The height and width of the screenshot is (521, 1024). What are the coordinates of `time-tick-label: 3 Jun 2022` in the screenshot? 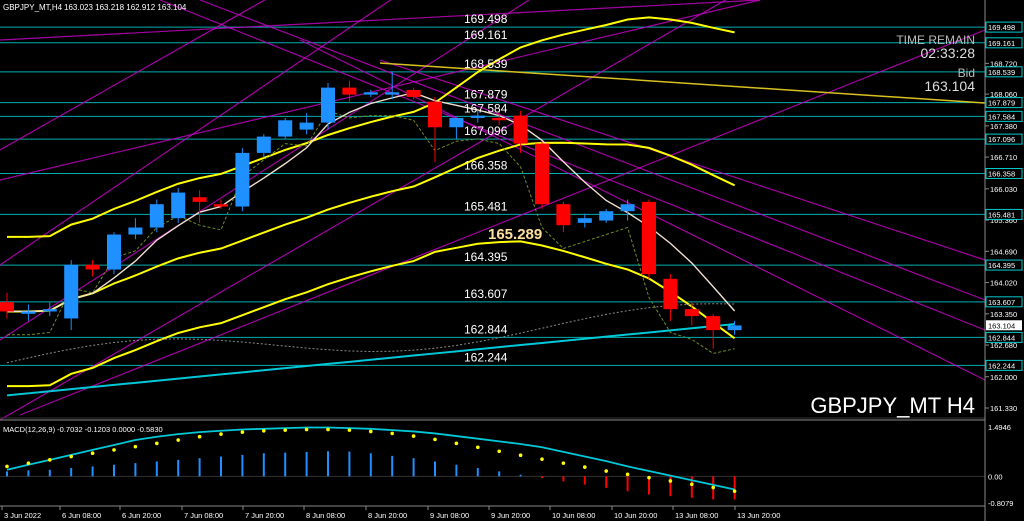 It's located at (22, 515).